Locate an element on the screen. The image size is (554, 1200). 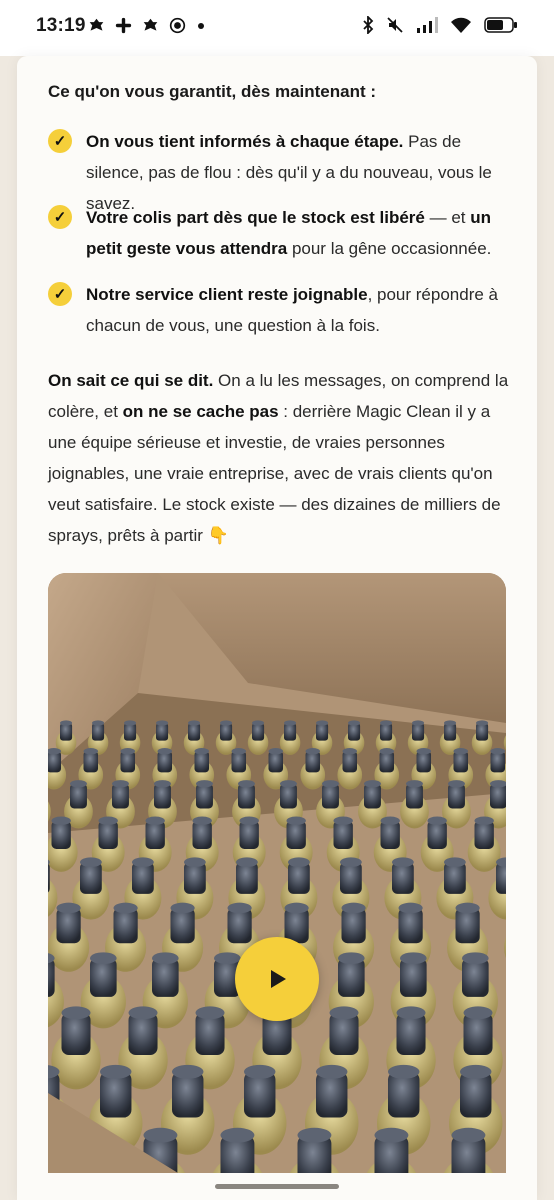
bluetooth-icon is located at coordinates (368, 25).